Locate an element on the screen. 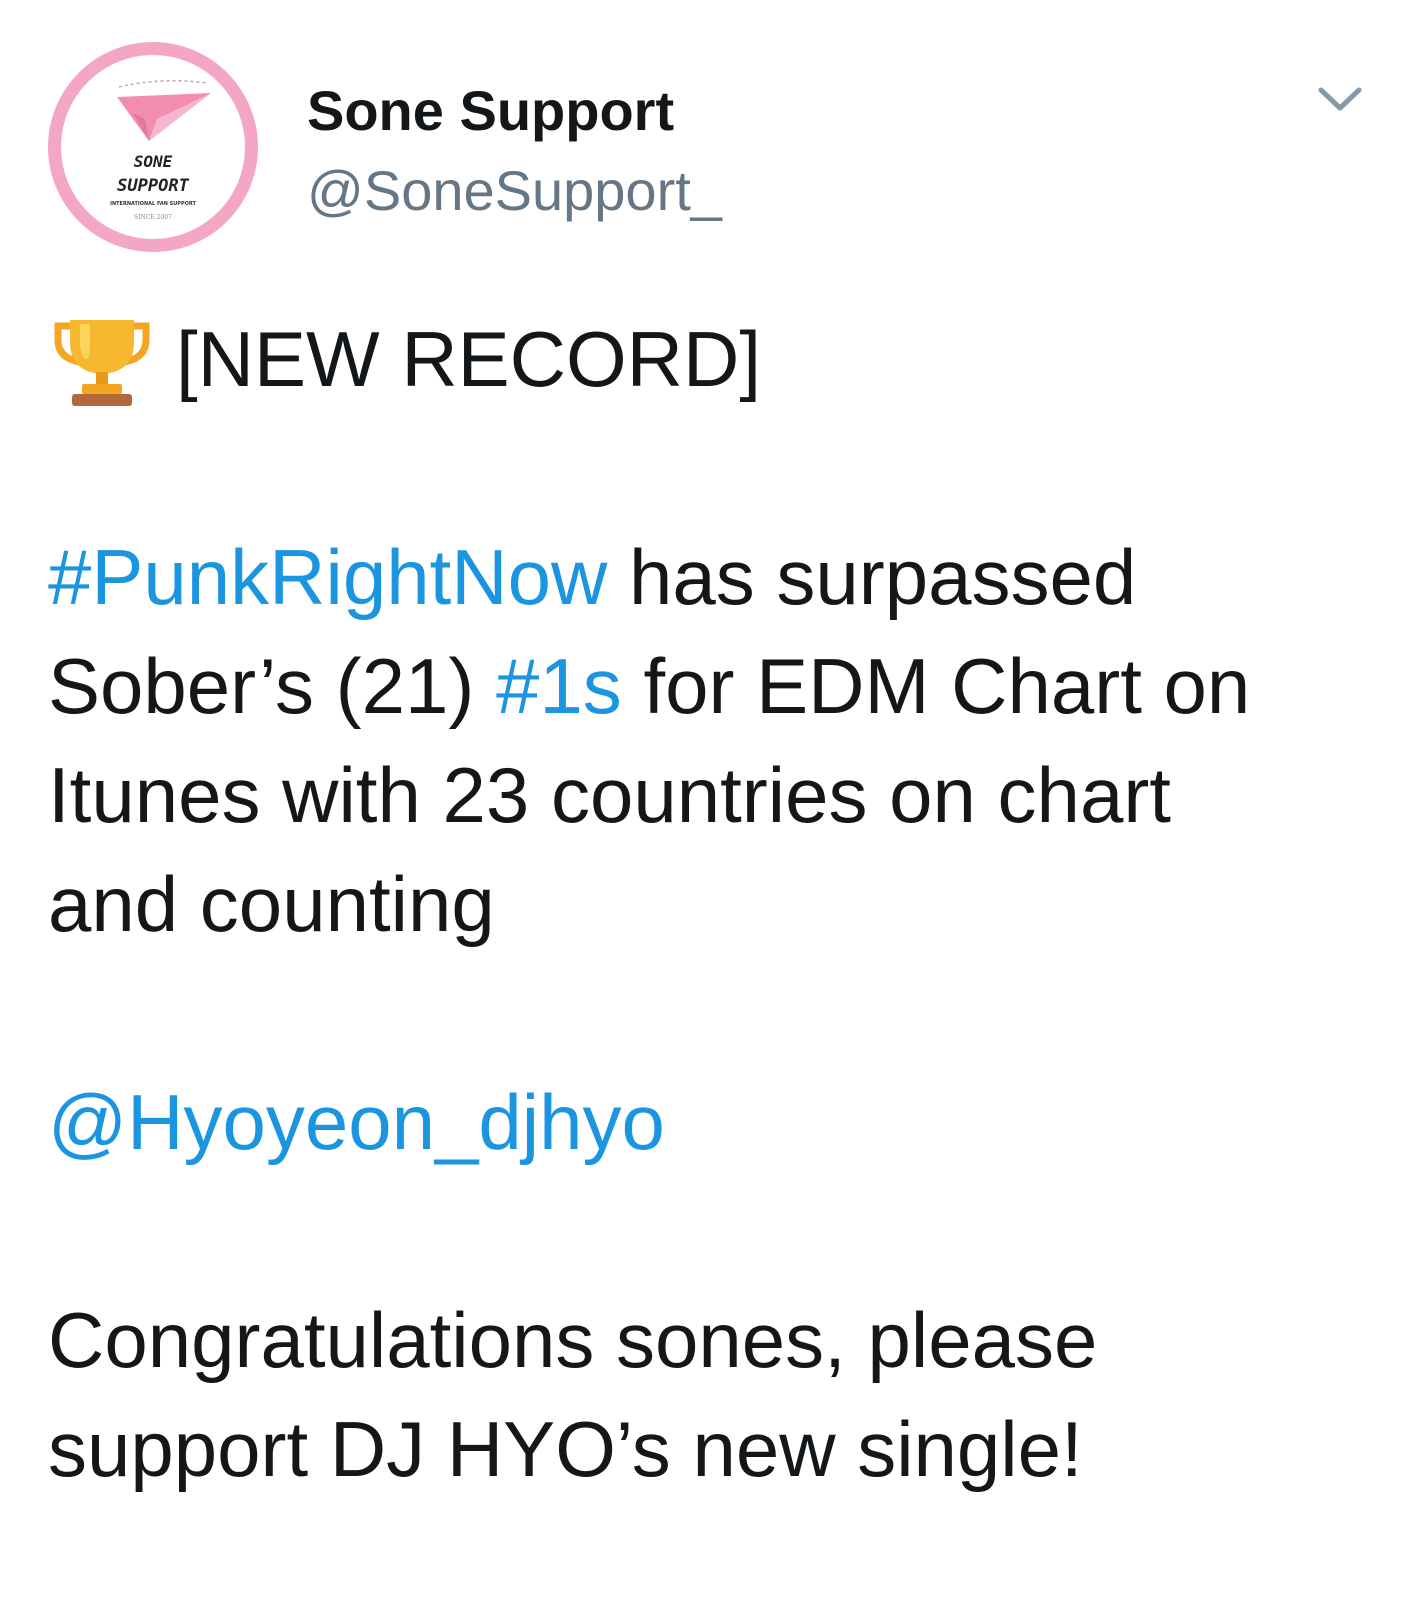 The height and width of the screenshot is (1605, 1415). user-handle: @SoneSupport_ is located at coordinates (514, 191).